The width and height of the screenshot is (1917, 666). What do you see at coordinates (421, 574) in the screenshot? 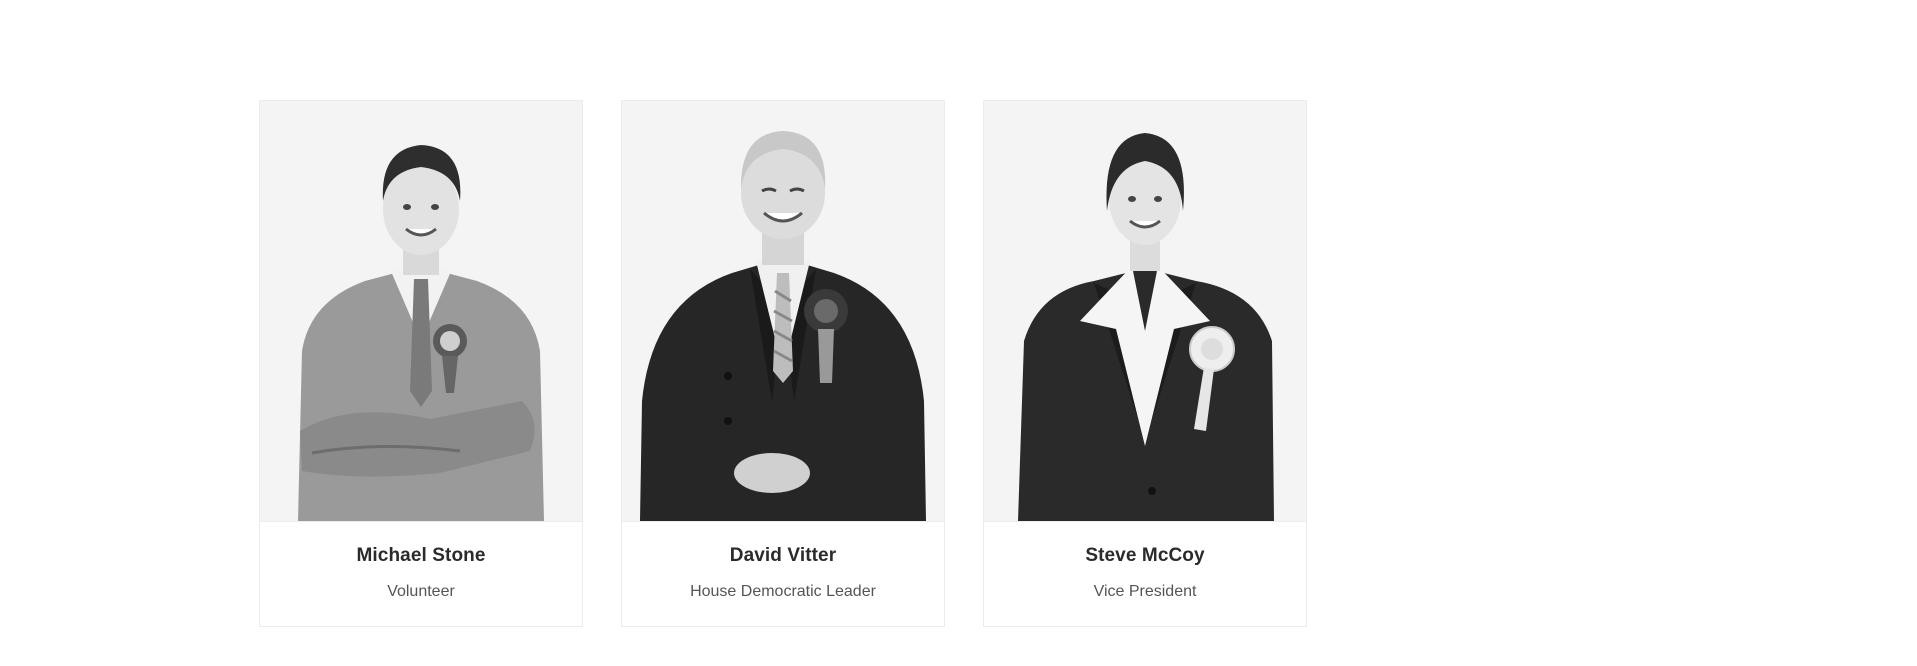
I see `team-member-info: Michael Stone Volunteer` at bounding box center [421, 574].